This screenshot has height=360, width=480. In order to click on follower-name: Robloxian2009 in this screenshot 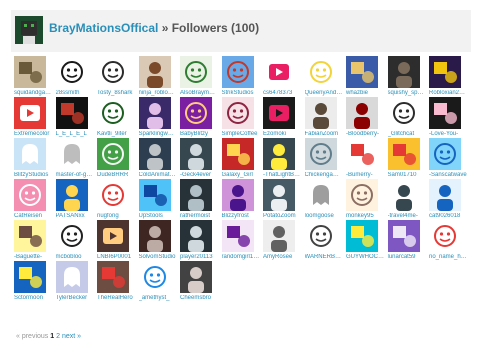, I will do `click(448, 93)`.